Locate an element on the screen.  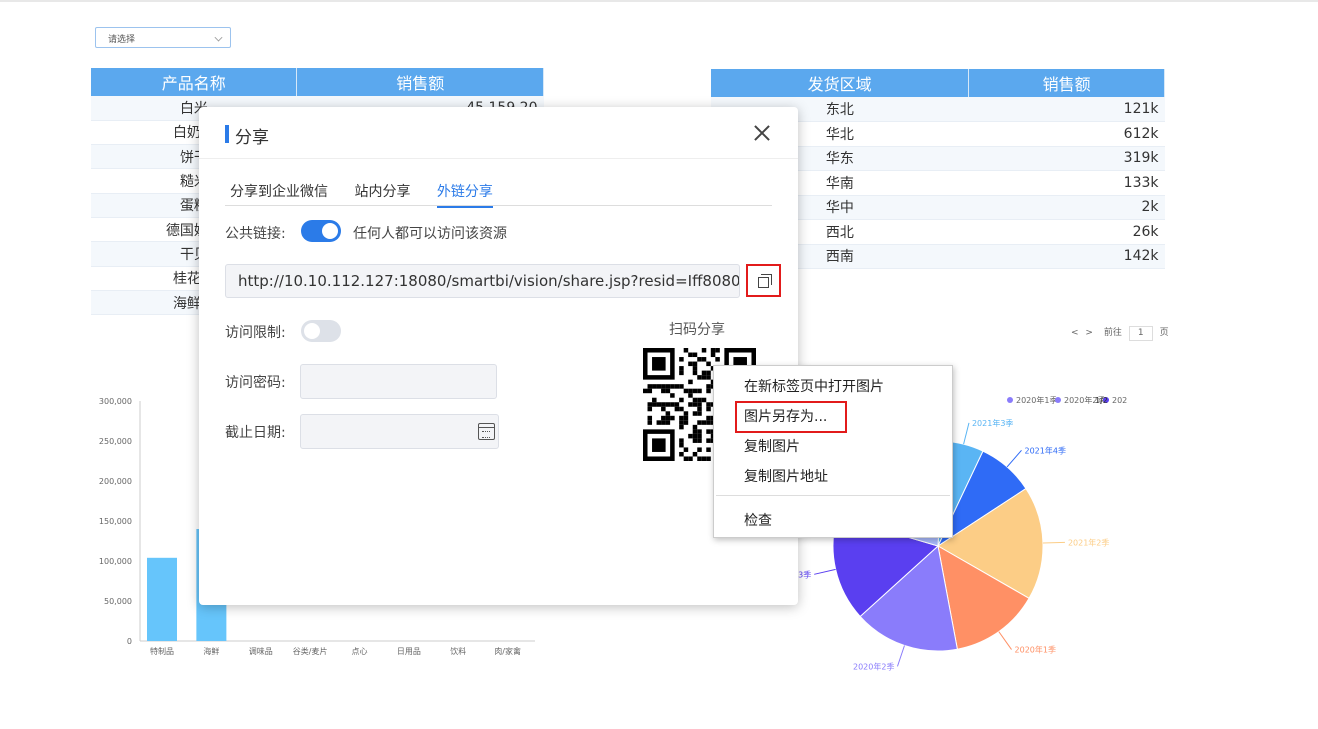
tabs-underline is located at coordinates (498, 205).